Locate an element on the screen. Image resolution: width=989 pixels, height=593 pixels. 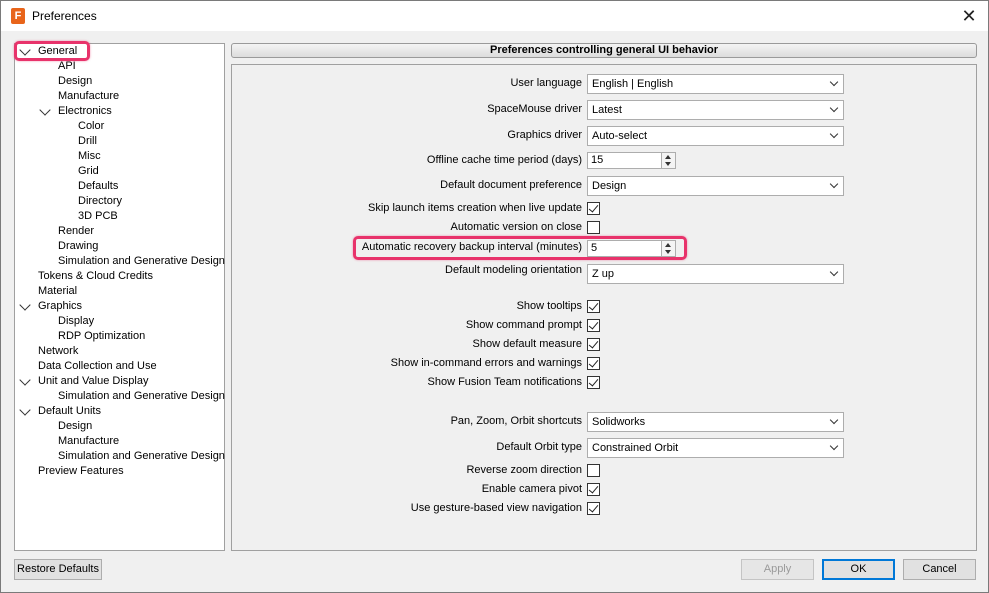
tree-item: API is located at coordinates (67, 66).